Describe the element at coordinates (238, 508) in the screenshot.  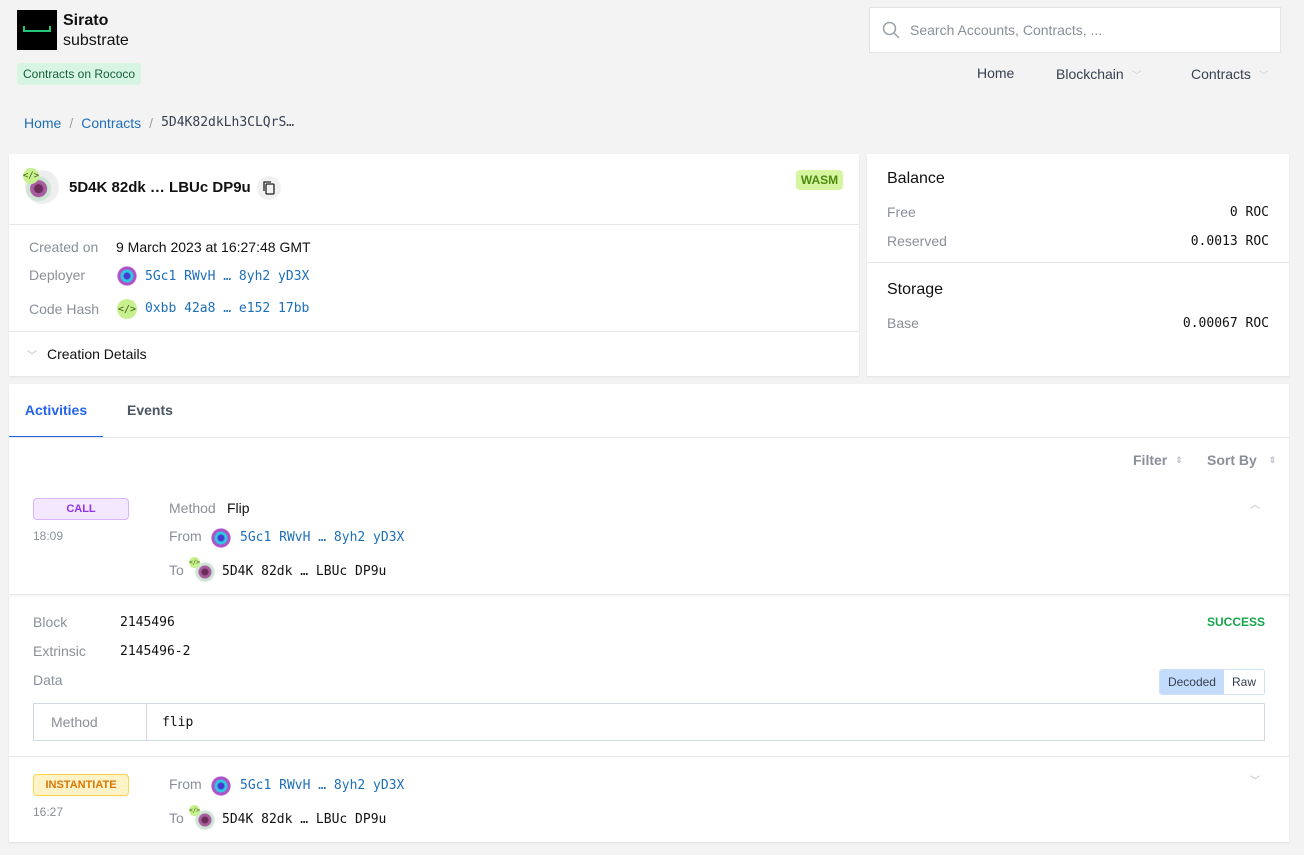
I see `method-value: Flip` at that location.